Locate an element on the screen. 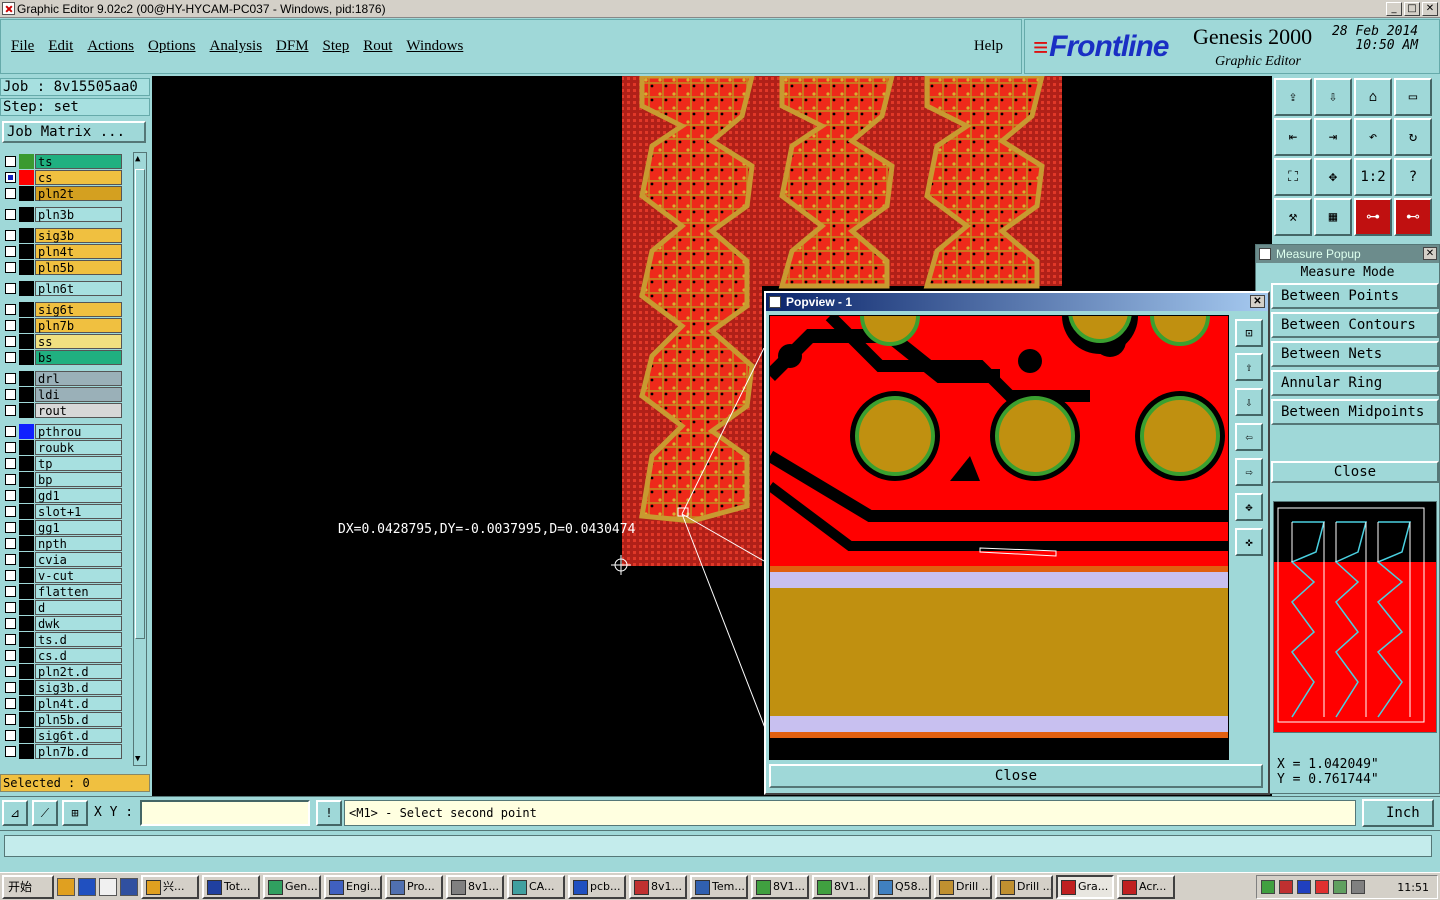  layer-row: pln5b is located at coordinates (62, 267).